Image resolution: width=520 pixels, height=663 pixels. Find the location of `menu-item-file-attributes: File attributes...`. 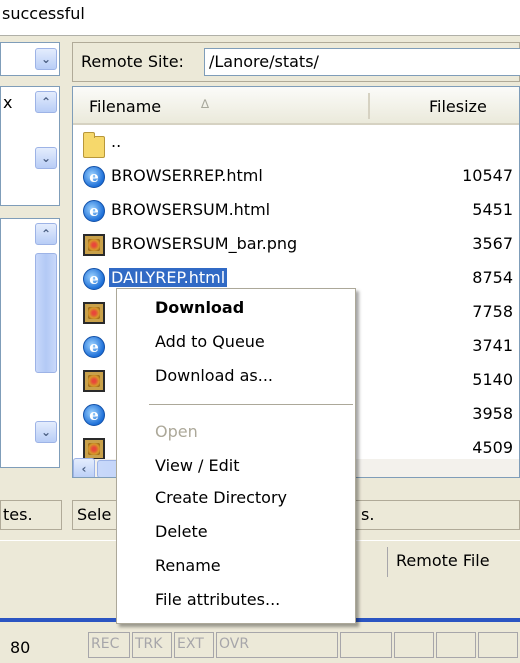

menu-item-file-attributes: File attributes... is located at coordinates (236, 601).